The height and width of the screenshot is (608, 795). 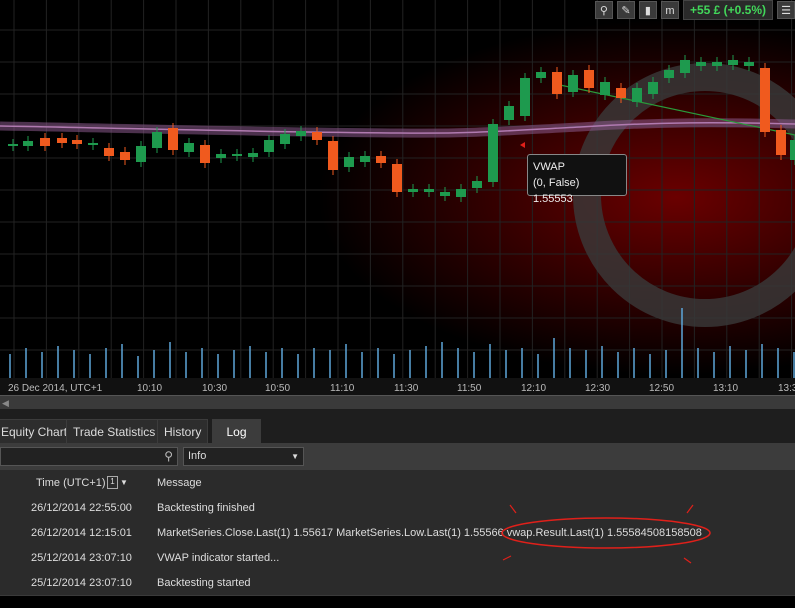 I want to click on pnl-badge: +55 £ (+0.5%), so click(x=727, y=10).